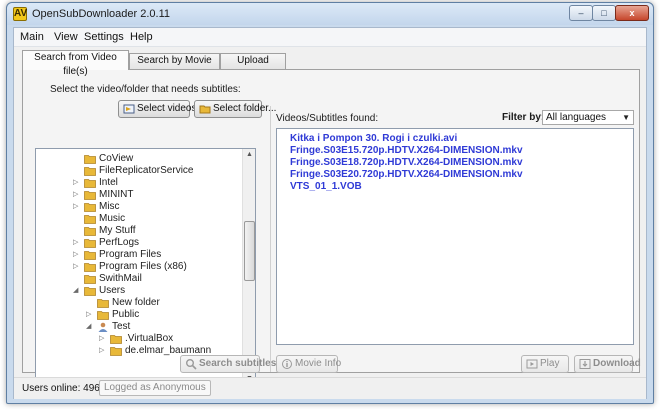  What do you see at coordinates (138, 291) in the screenshot?
I see `tree-item: ◢ Users` at bounding box center [138, 291].